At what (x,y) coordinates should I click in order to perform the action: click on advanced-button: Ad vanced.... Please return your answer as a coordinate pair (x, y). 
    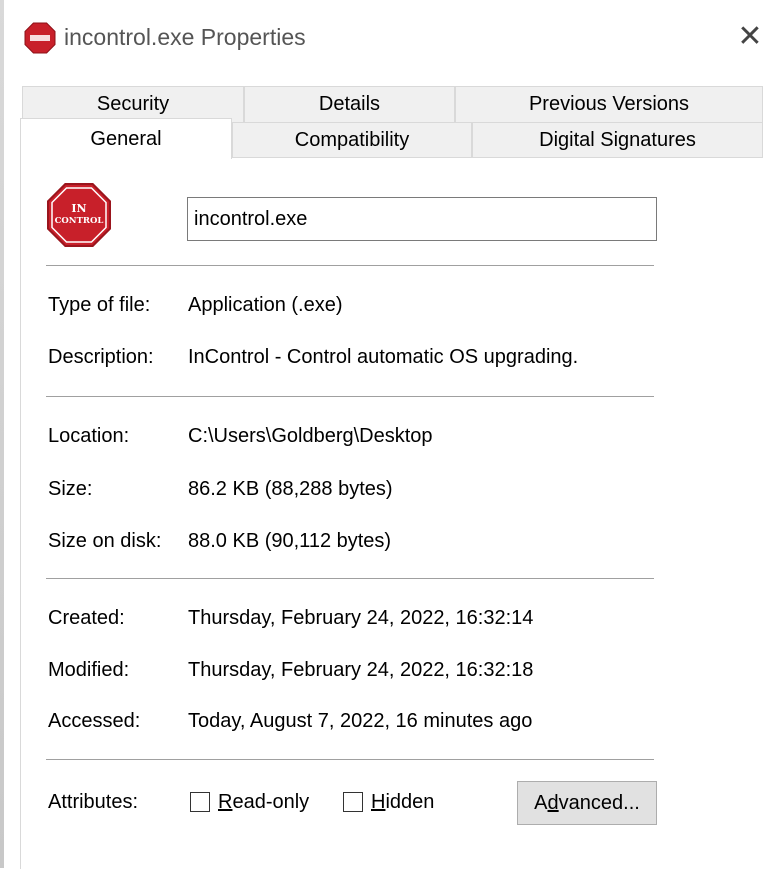
    Looking at the image, I should click on (587, 803).